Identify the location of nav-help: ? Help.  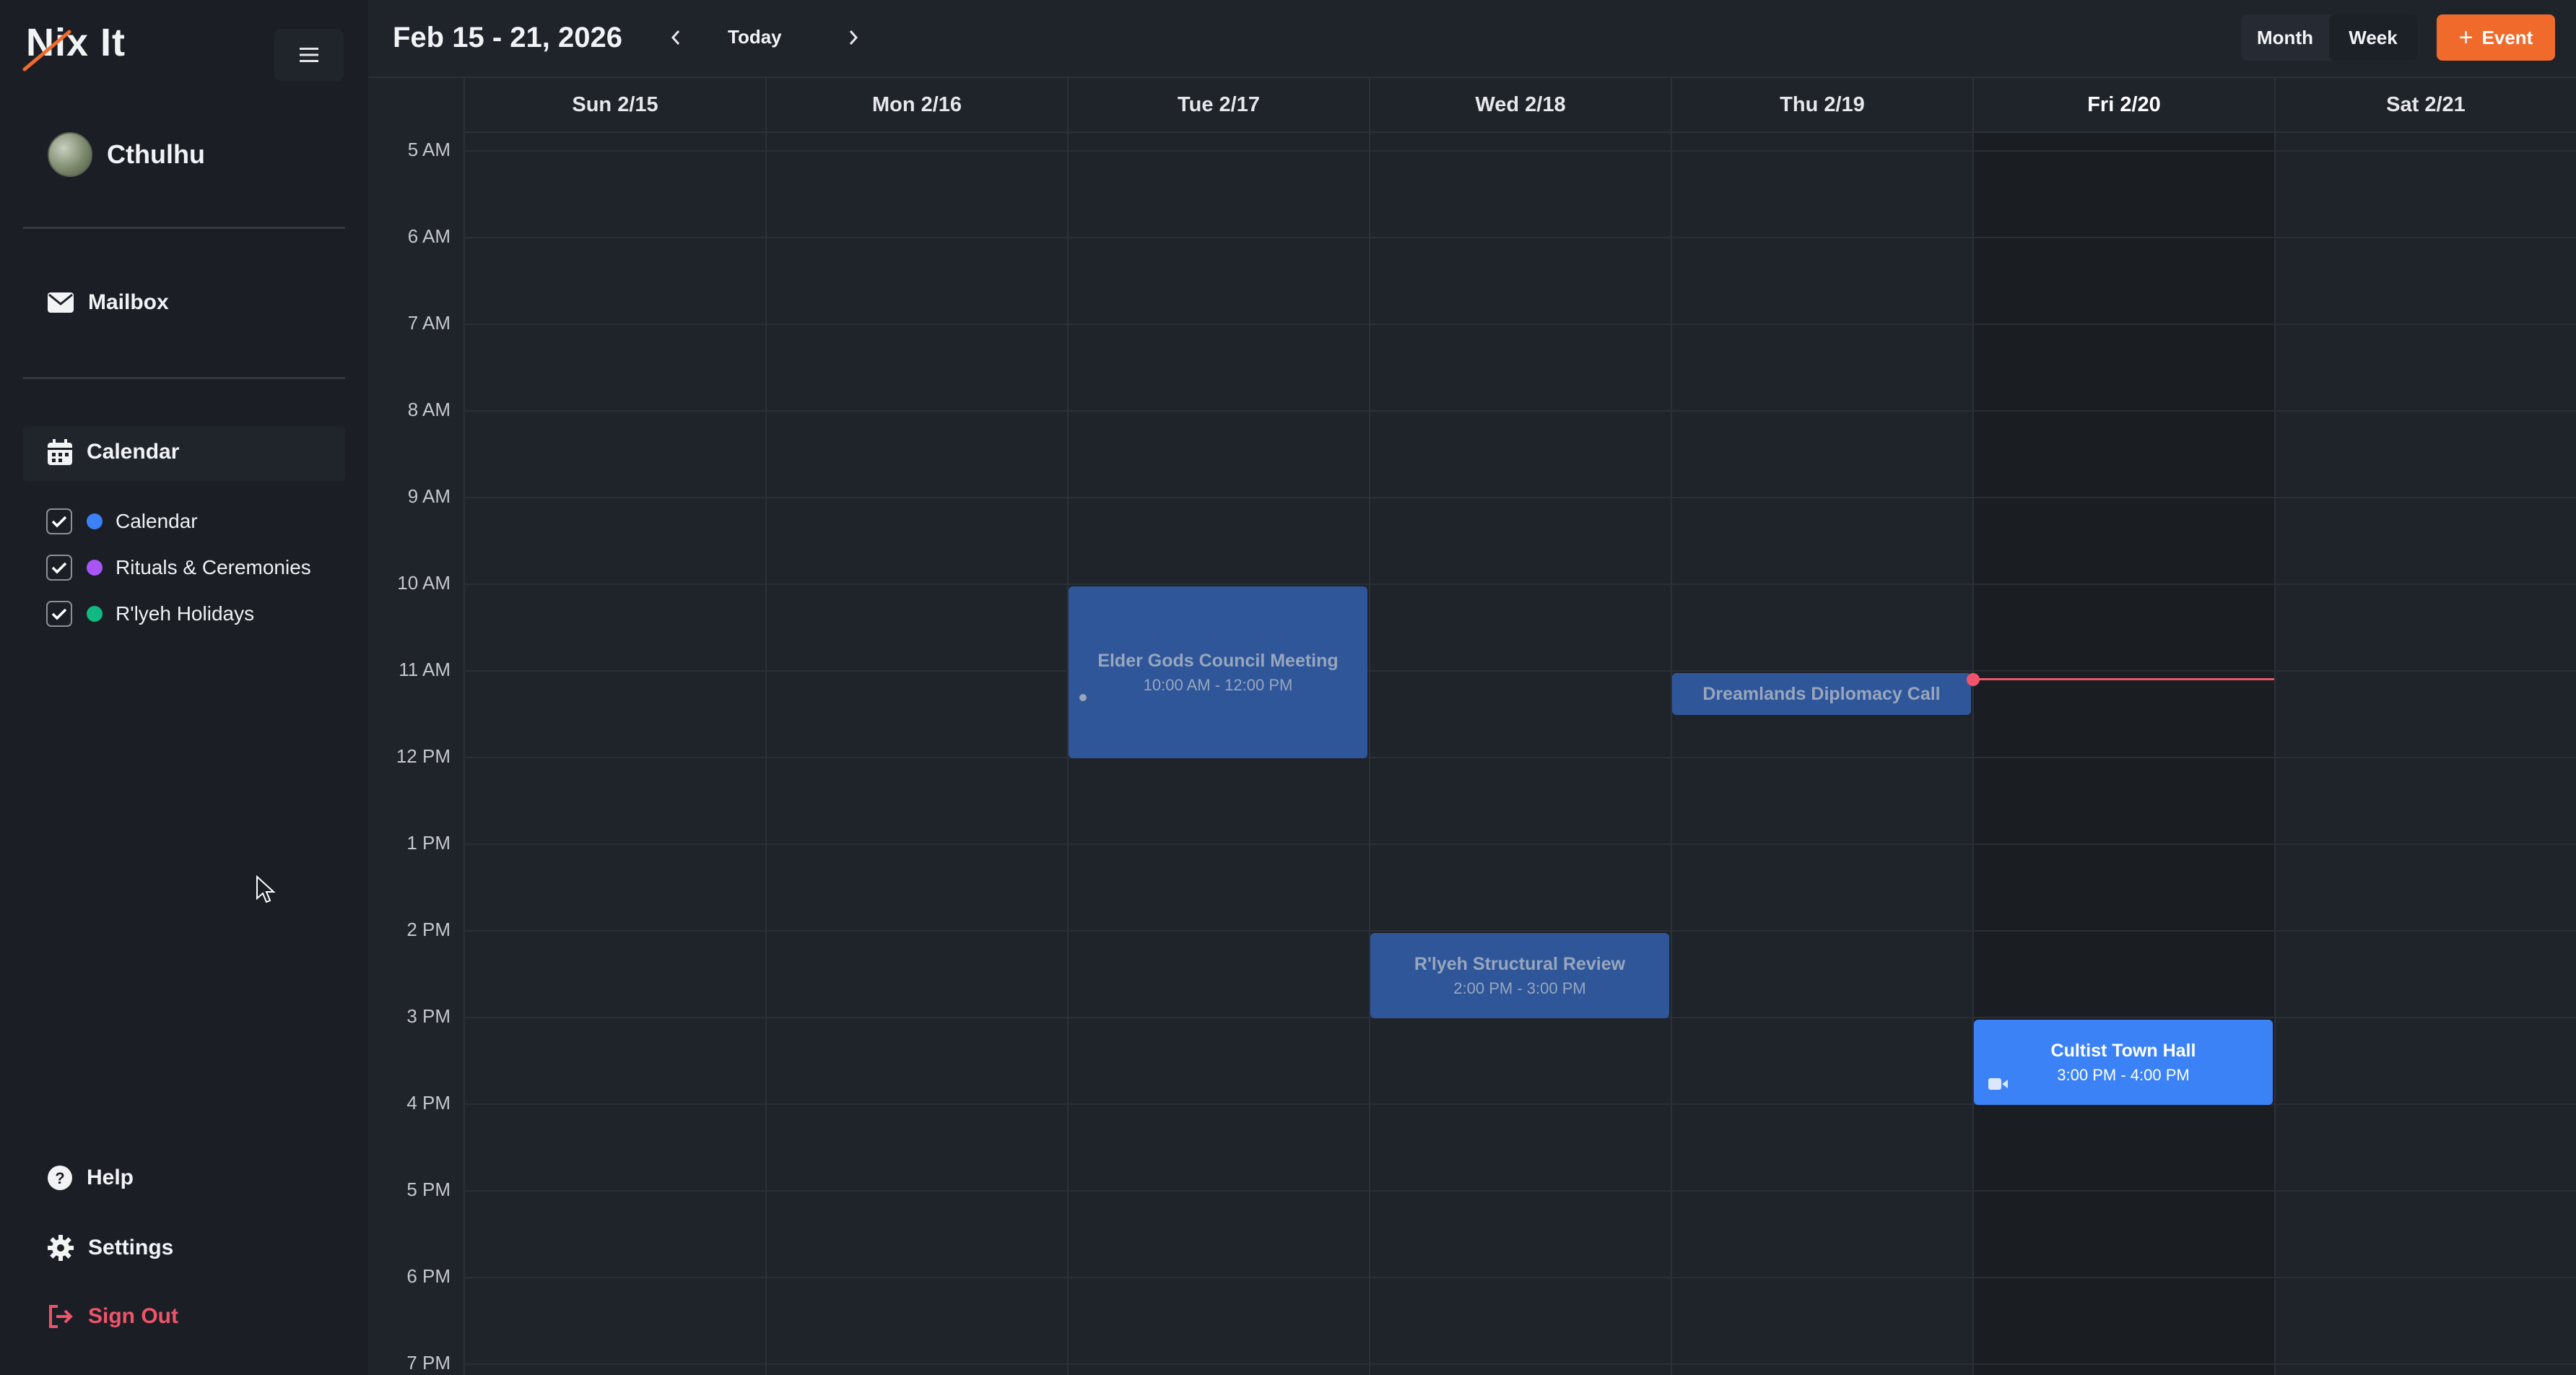
(91, 1178).